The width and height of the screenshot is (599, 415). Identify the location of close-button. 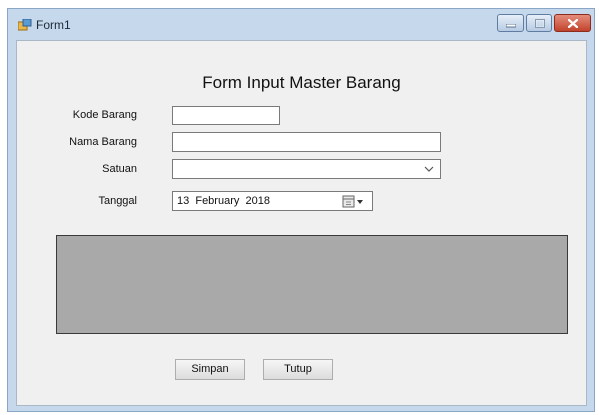
(572, 23).